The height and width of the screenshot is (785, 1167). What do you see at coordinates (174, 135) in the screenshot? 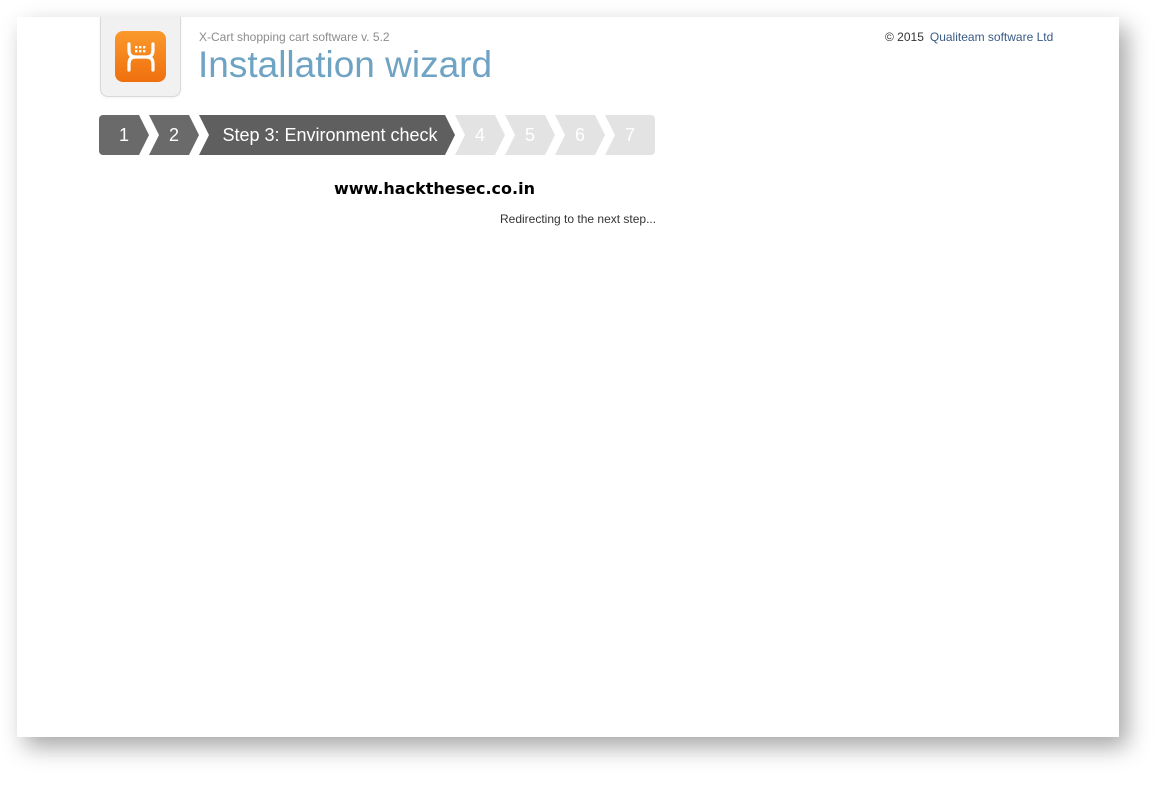
I see `step-2: 2` at bounding box center [174, 135].